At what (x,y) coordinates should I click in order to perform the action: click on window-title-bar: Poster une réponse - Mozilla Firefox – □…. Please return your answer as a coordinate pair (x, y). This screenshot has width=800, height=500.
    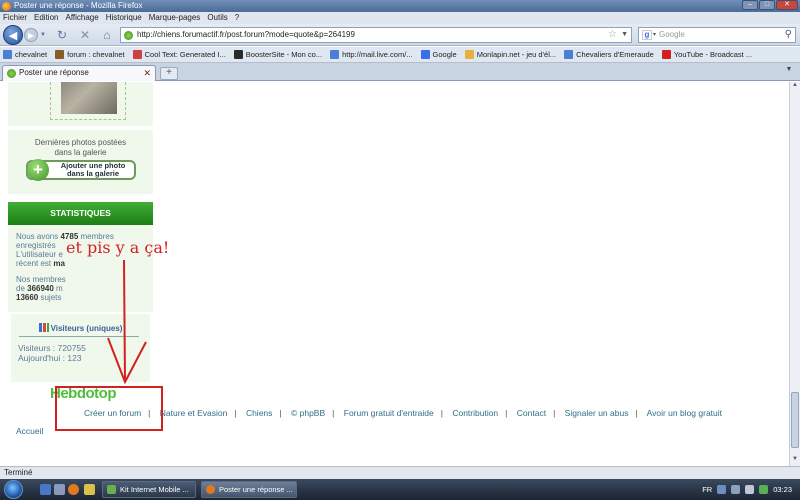
    Looking at the image, I should click on (400, 6).